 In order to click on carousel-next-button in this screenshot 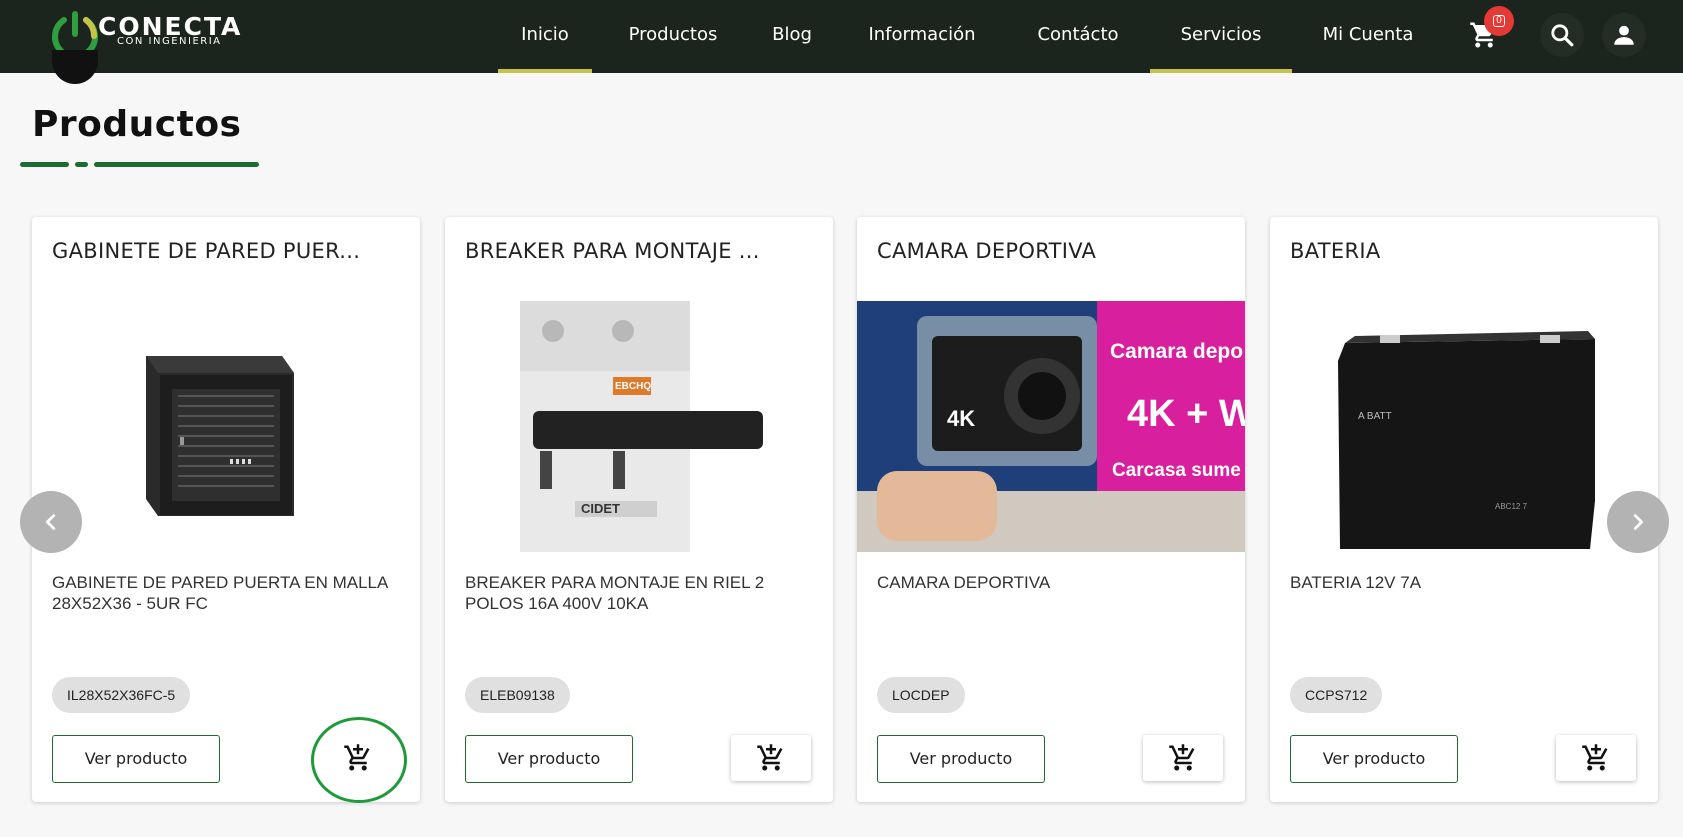, I will do `click(1638, 522)`.